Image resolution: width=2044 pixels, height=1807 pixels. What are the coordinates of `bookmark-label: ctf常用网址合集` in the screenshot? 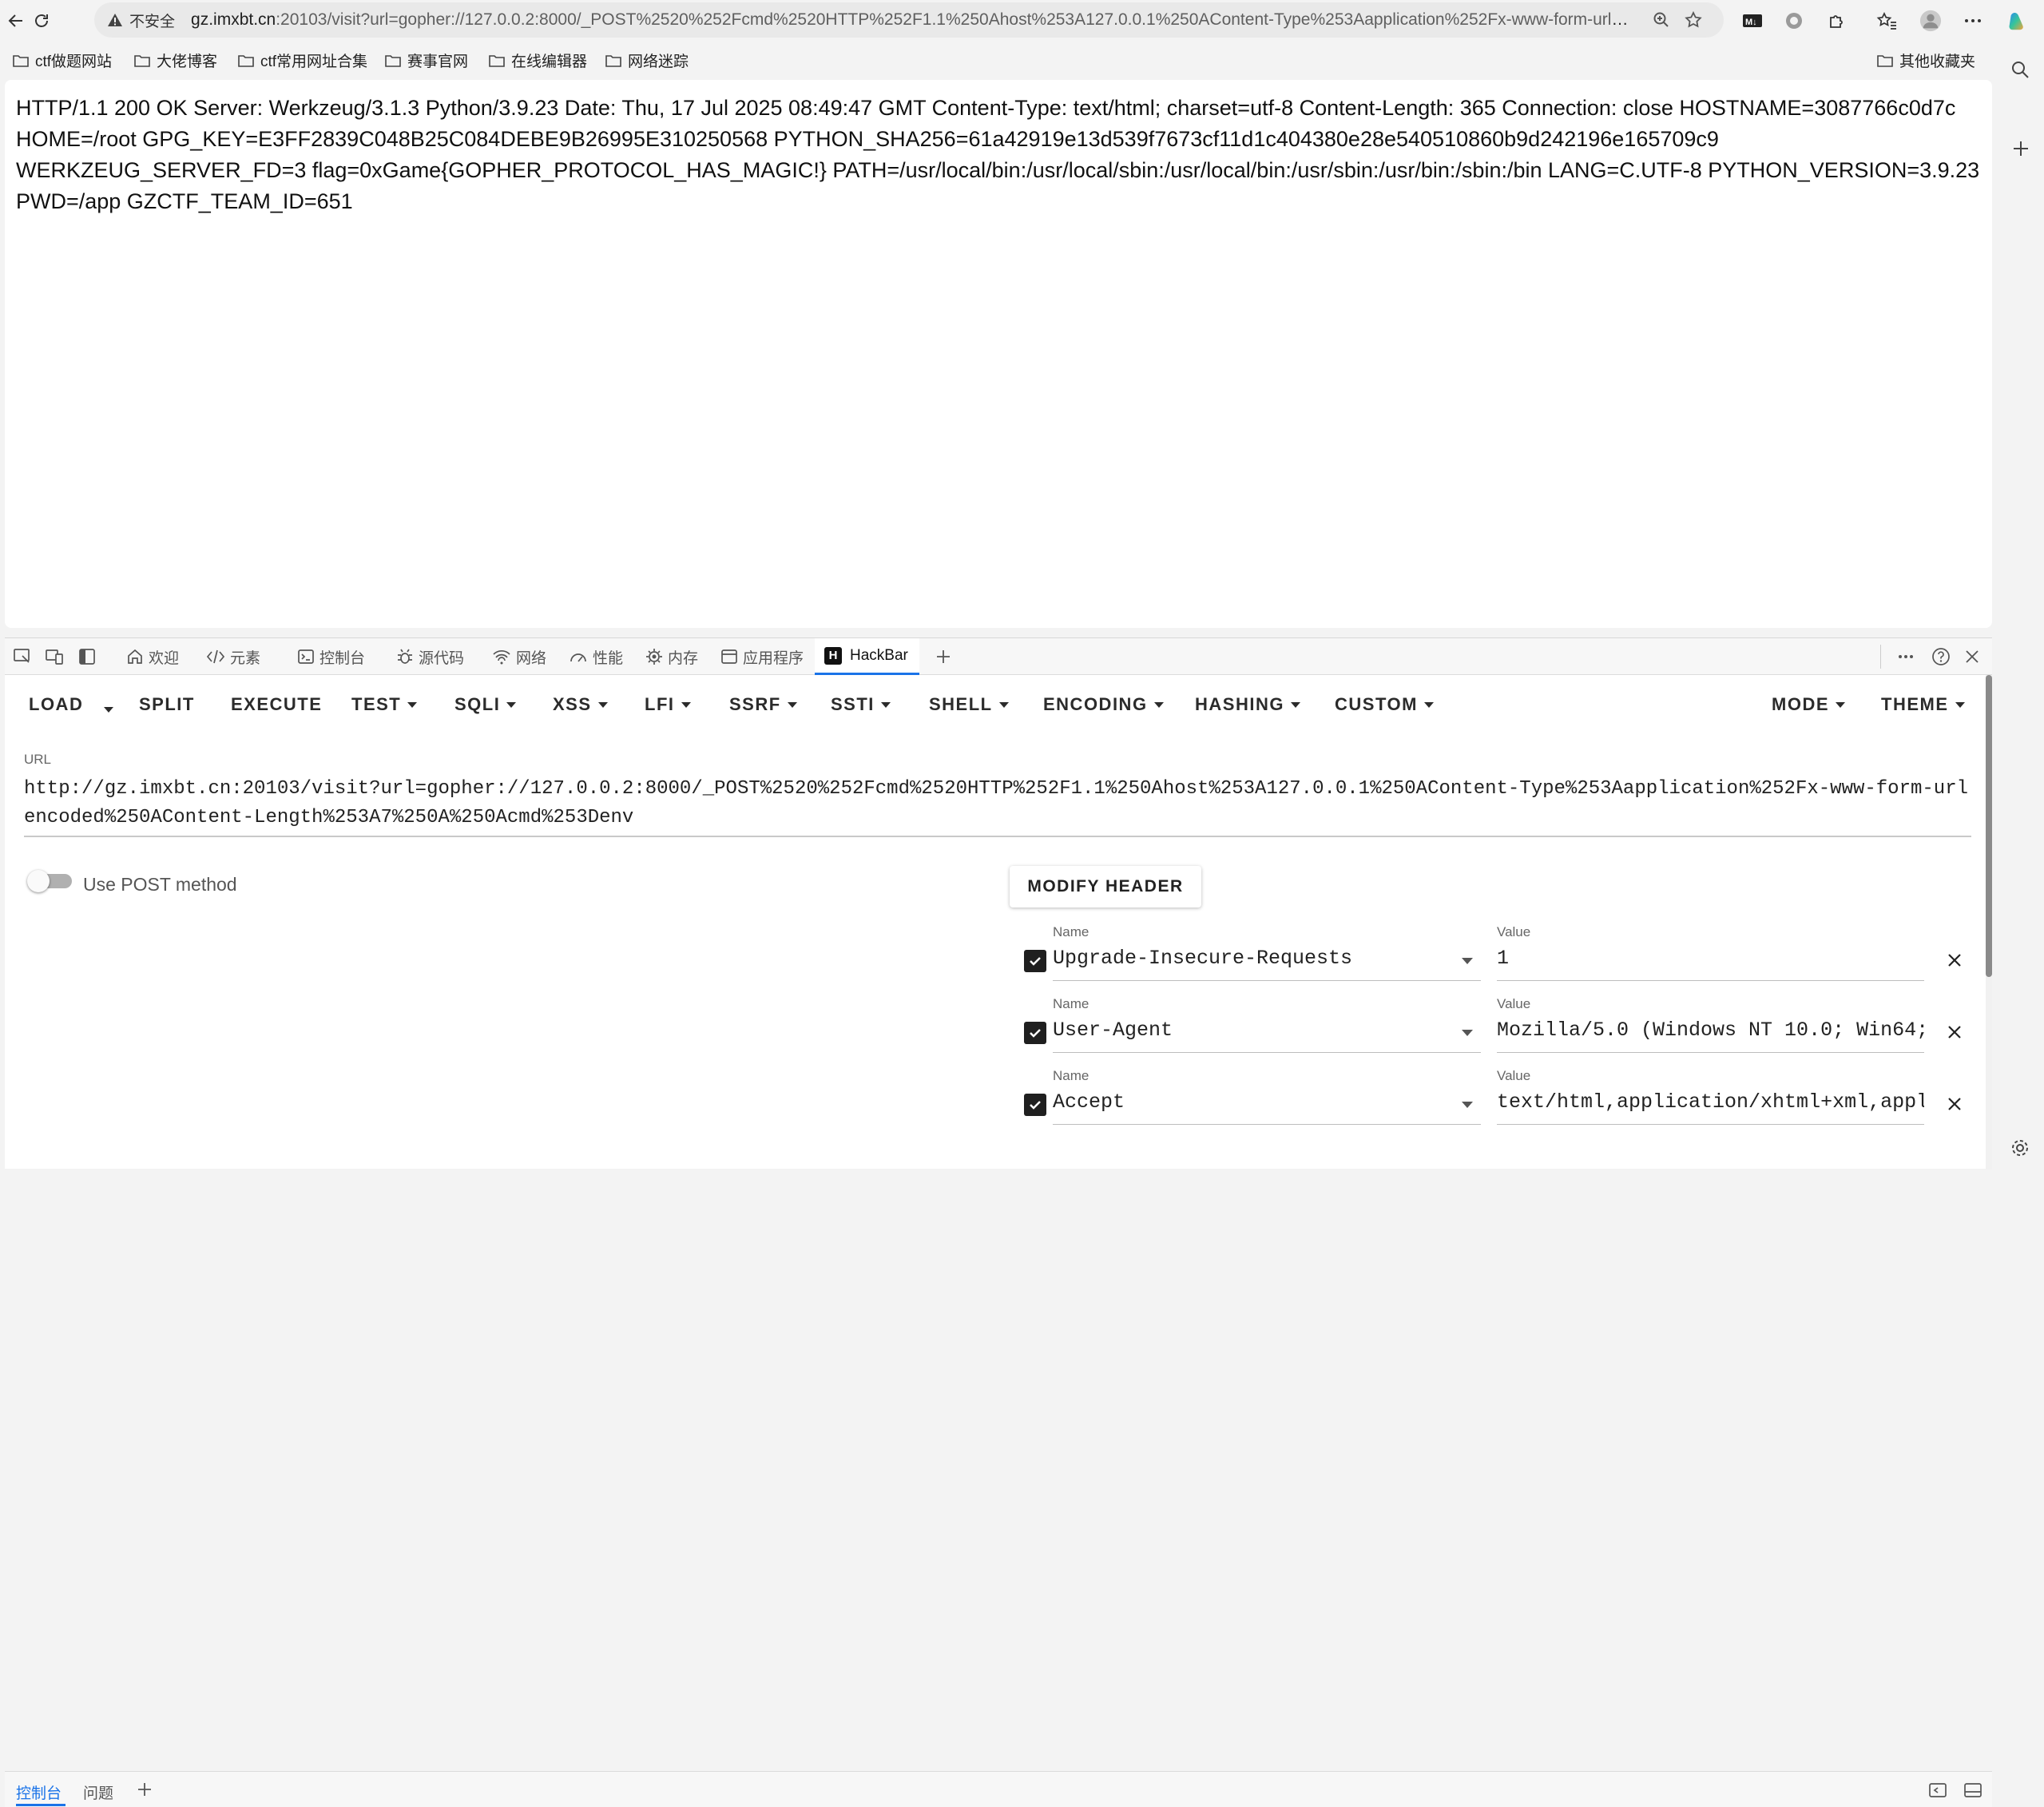 It's located at (314, 62).